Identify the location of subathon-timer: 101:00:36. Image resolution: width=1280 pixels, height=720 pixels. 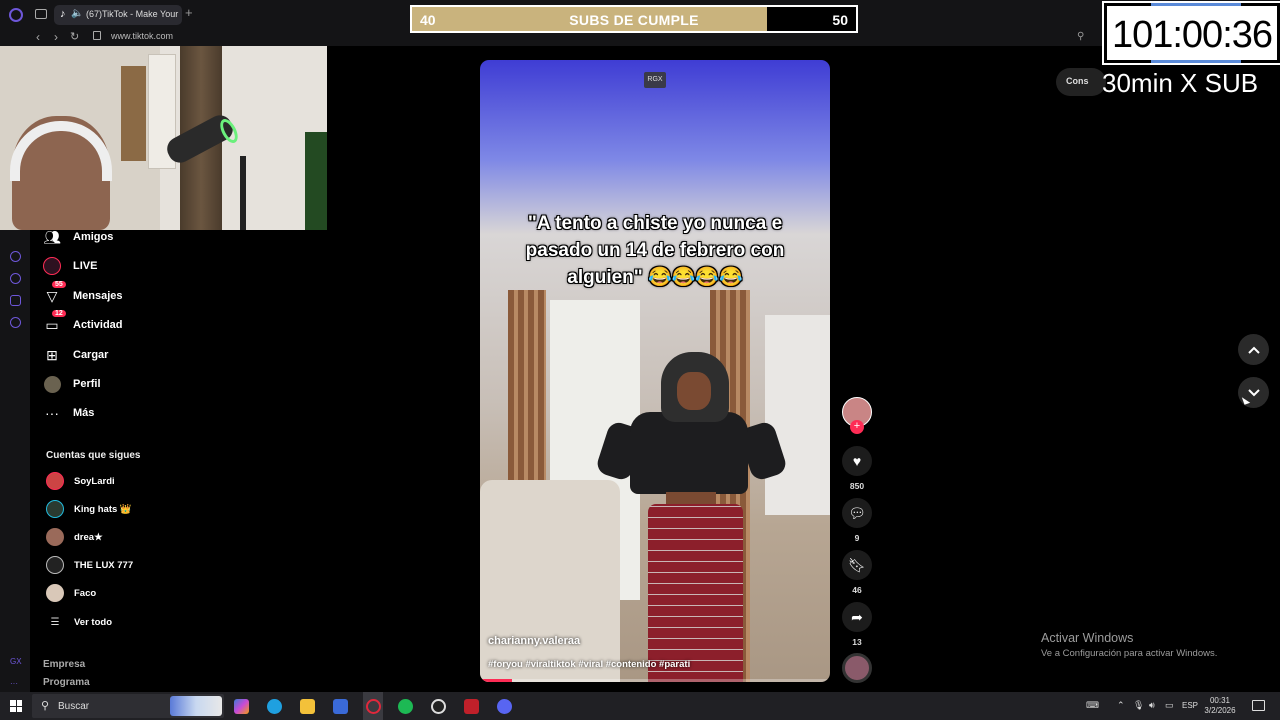
(1192, 33).